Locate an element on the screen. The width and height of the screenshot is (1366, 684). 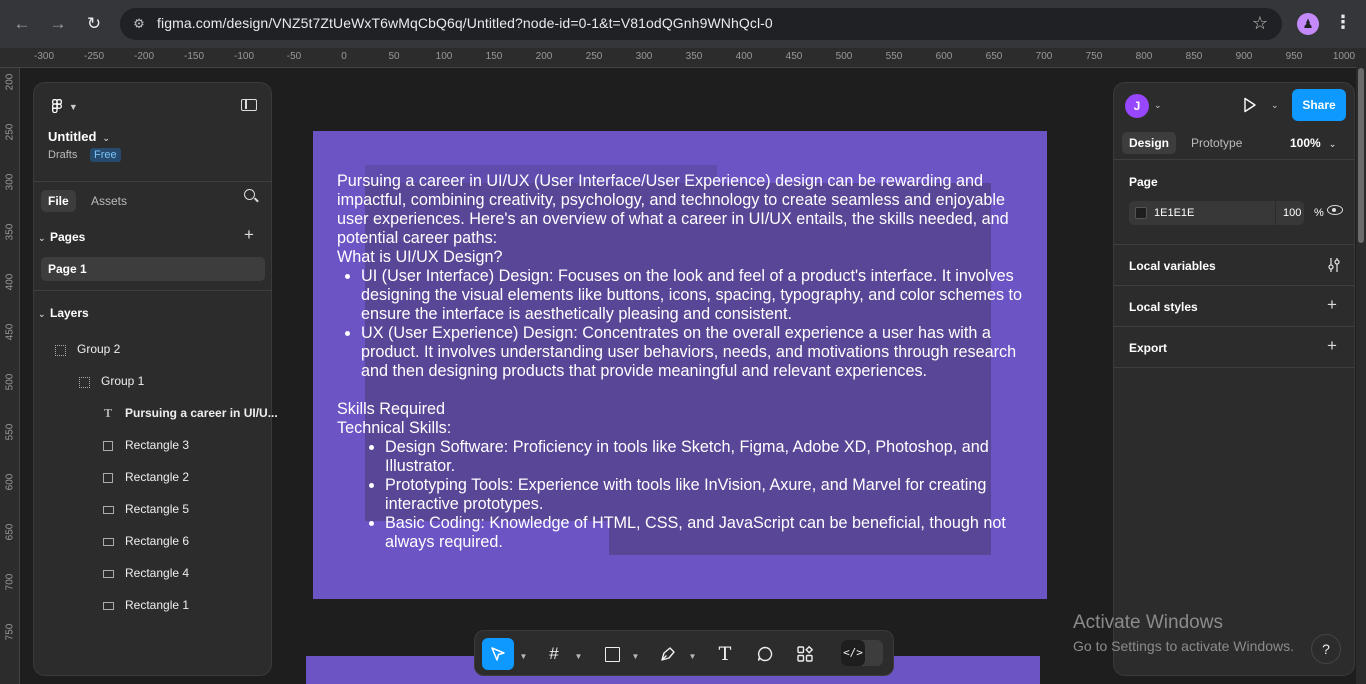
move-tool is located at coordinates (498, 654).